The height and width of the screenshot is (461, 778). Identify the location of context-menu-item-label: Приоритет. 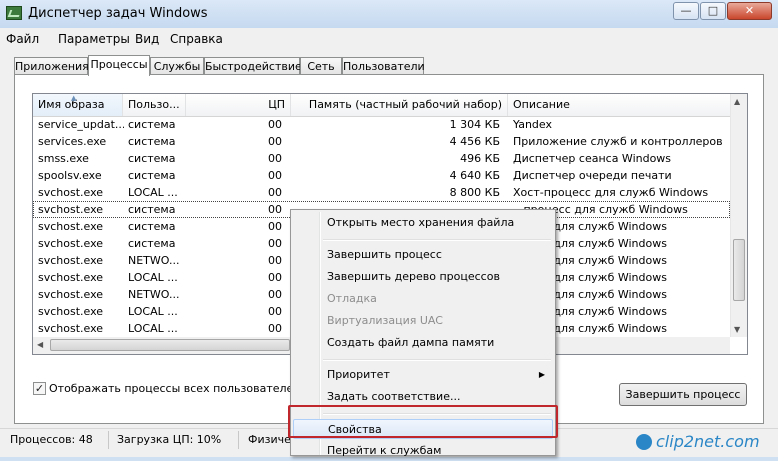
(358, 374).